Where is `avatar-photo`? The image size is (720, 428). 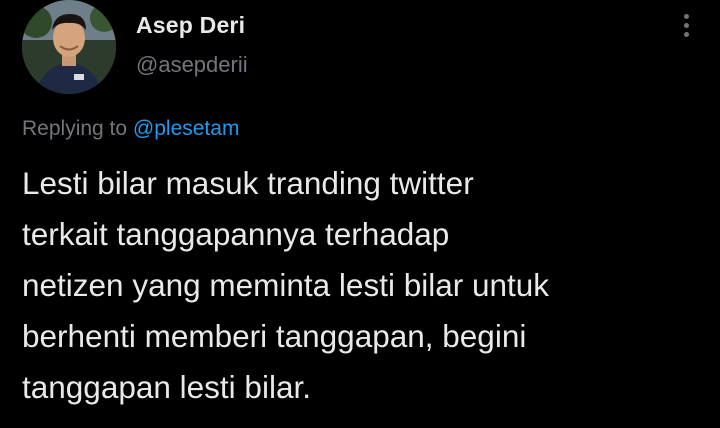
avatar-photo is located at coordinates (69, 47).